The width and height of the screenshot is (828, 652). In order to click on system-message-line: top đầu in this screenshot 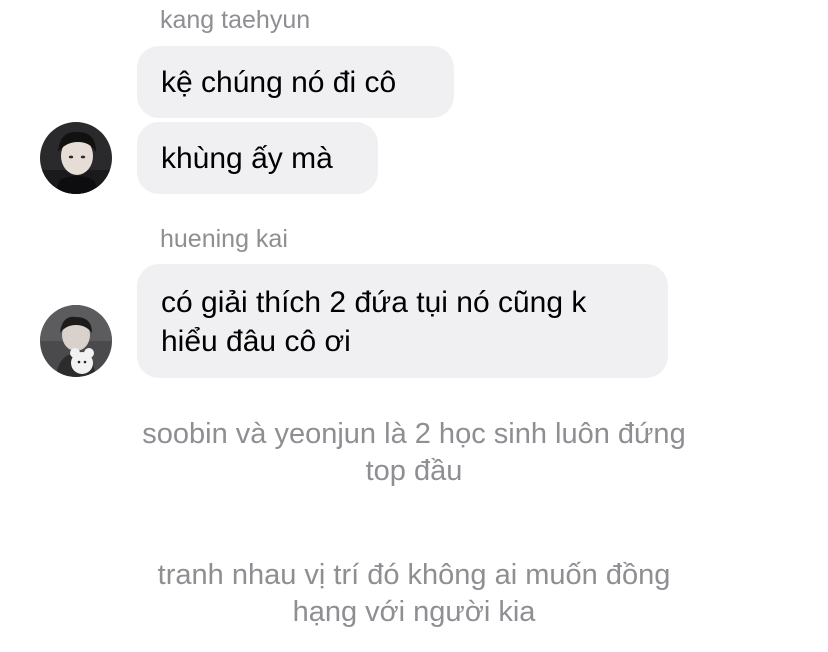, I will do `click(414, 471)`.